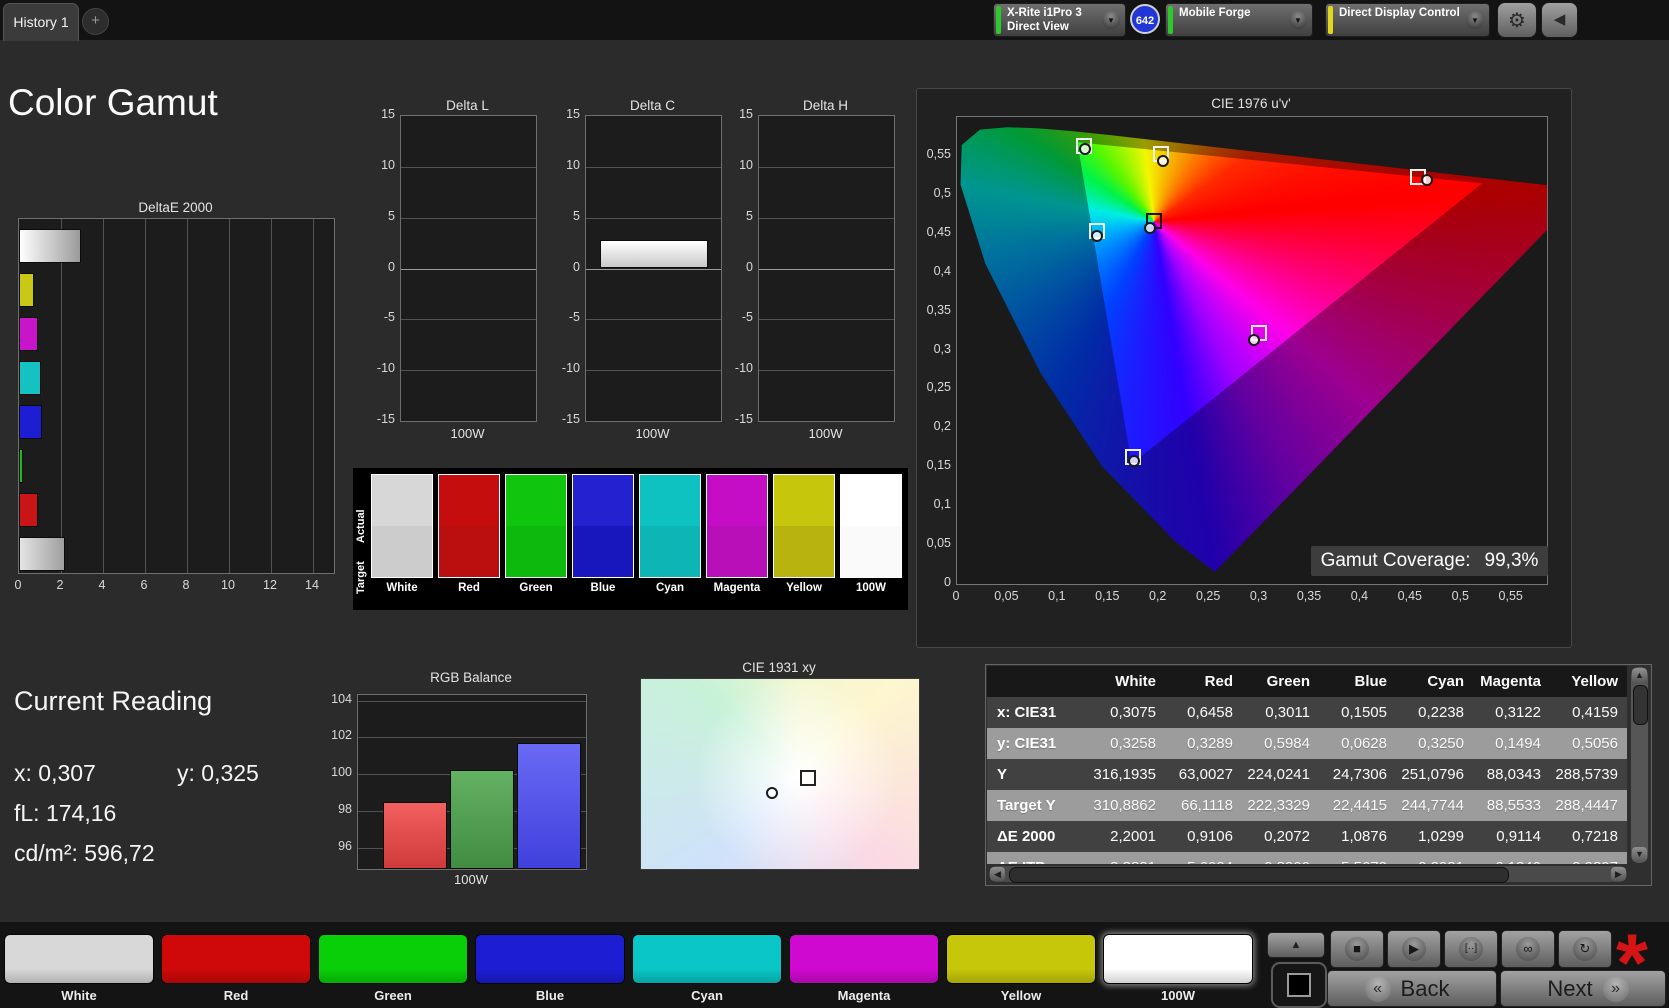  What do you see at coordinates (1586, 774) in the screenshot?
I see `table-cell: 288,5739` at bounding box center [1586, 774].